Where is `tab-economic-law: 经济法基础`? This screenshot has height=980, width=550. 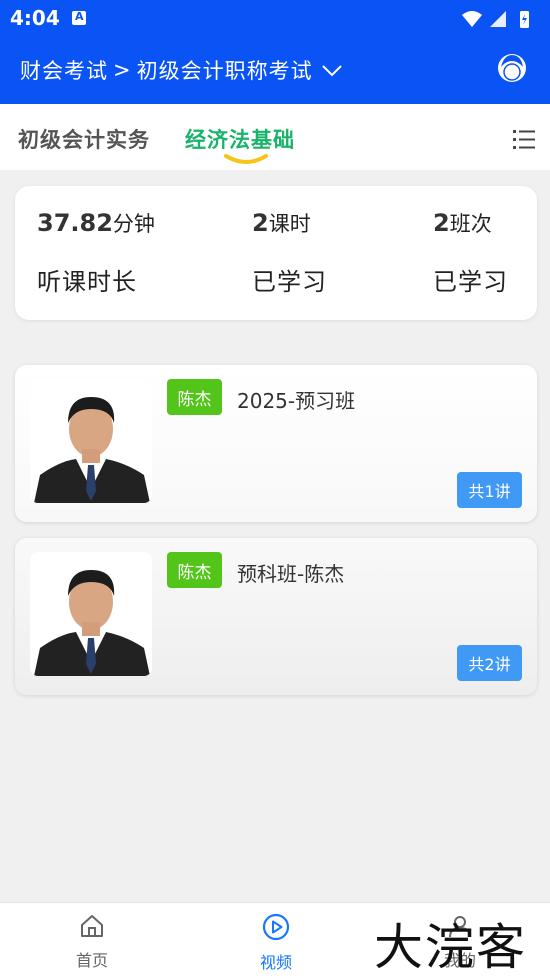 tab-economic-law: 经济法基础 is located at coordinates (240, 139).